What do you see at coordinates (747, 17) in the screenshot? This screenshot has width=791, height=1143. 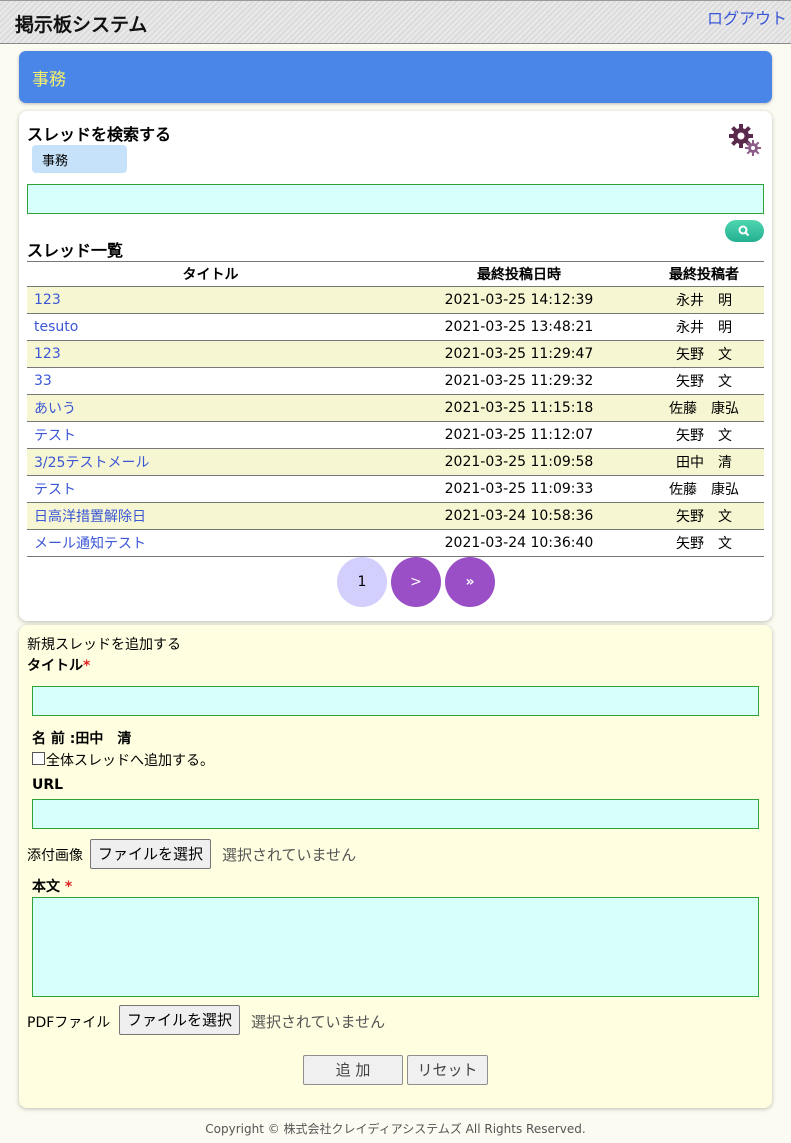 I see `logout-link: ログアウト` at bounding box center [747, 17].